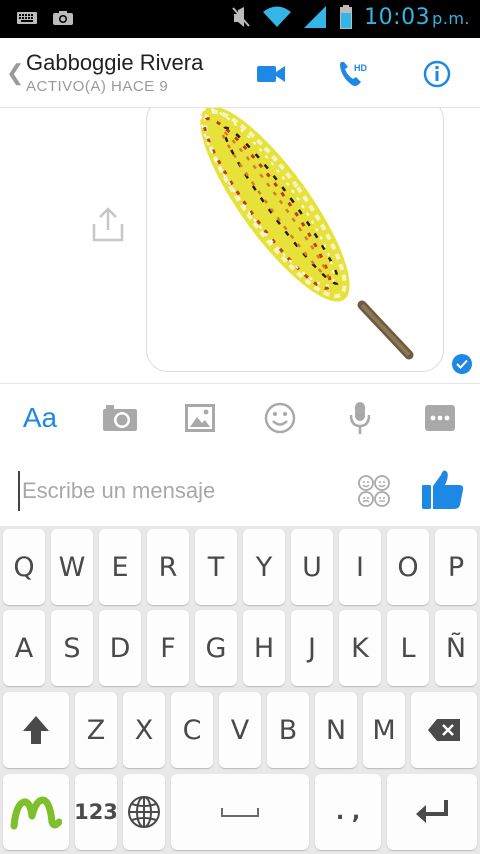  Describe the element at coordinates (408, 648) in the screenshot. I see `key-l: L` at that location.